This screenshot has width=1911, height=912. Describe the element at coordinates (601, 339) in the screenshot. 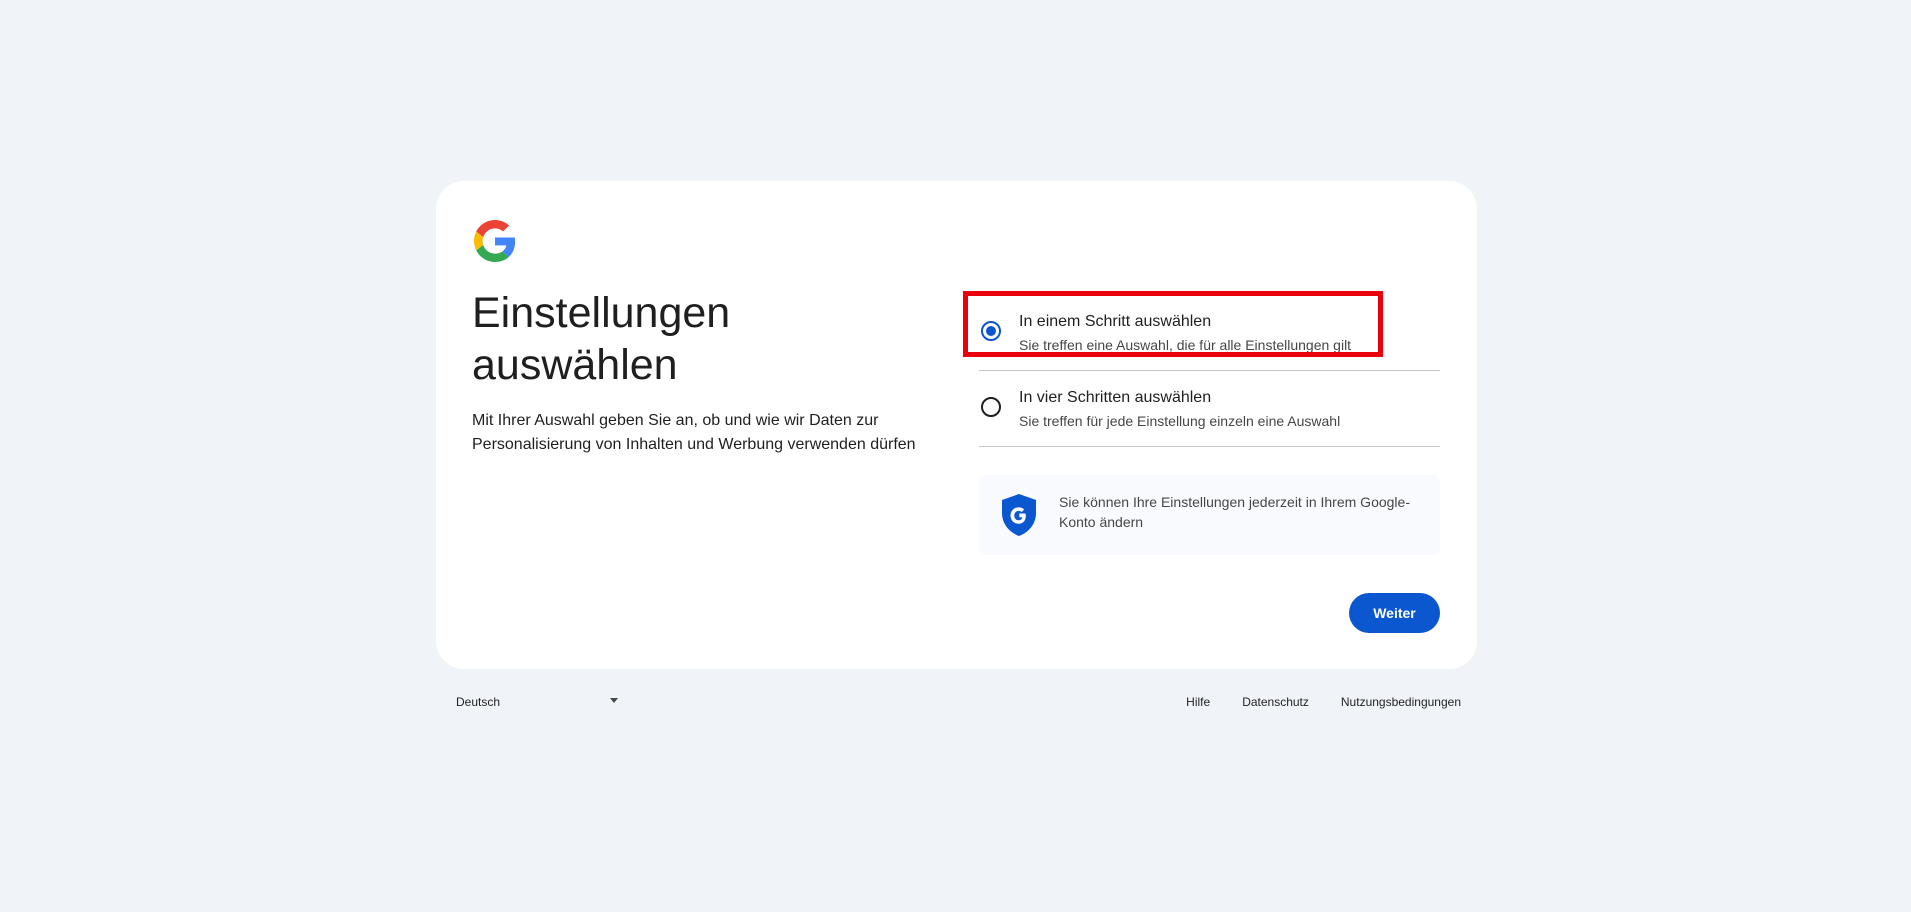

I see `page-title: Einstellungen auswählen` at that location.